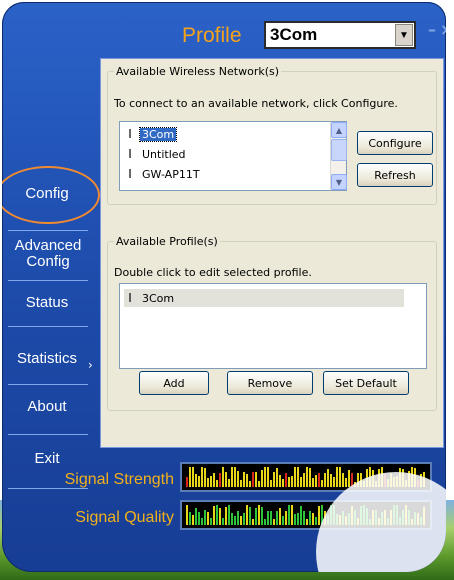 Image resolution: width=454 pixels, height=580 pixels. What do you see at coordinates (47, 303) in the screenshot?
I see `sidebar-item-status: Status` at bounding box center [47, 303].